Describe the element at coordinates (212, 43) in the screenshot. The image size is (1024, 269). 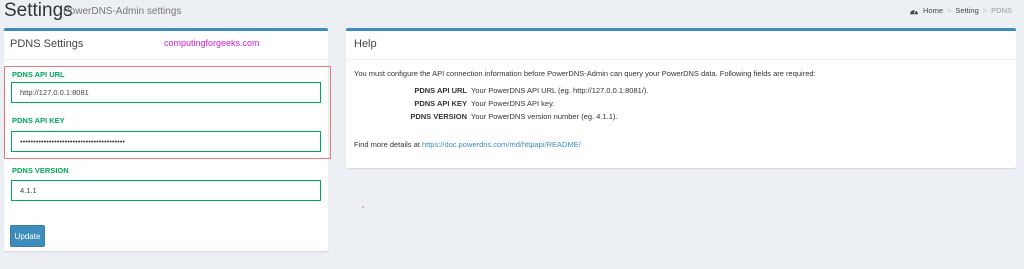
I see `watermark-text: computingforgeeks.com` at that location.